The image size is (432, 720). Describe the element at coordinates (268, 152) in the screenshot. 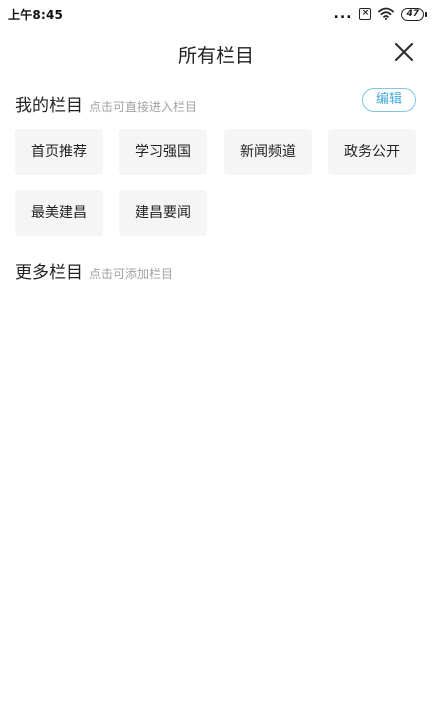

I see `column-chip: 新闻频道` at that location.